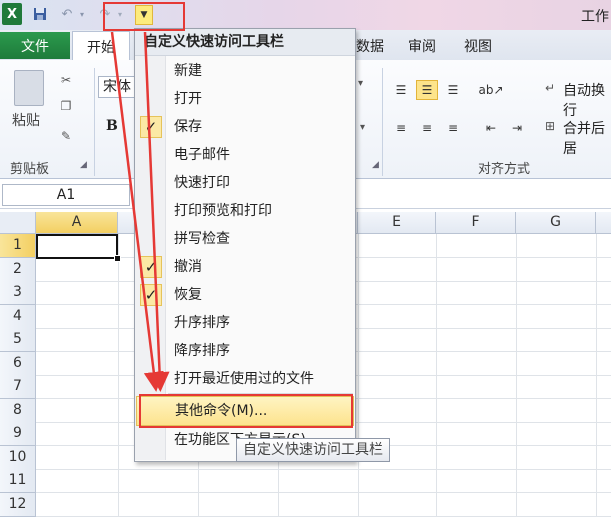 The image size is (611, 517). I want to click on annotation-arrows, so click(140, 211).